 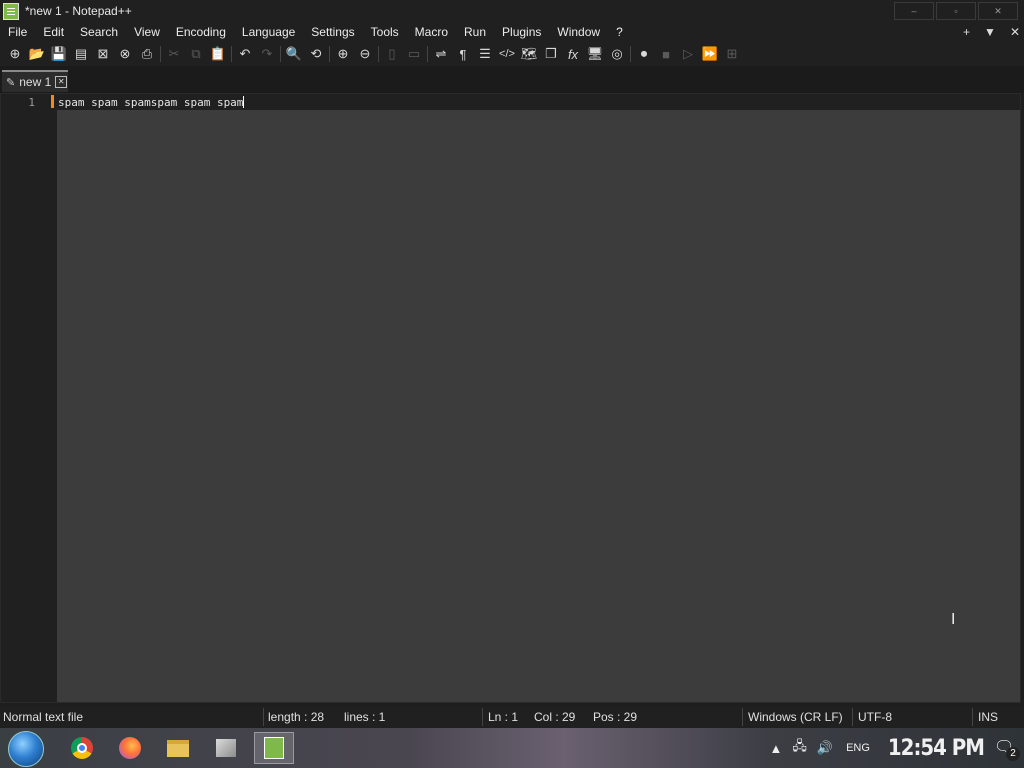 I want to click on save-icon: 💾, so click(x=59, y=54).